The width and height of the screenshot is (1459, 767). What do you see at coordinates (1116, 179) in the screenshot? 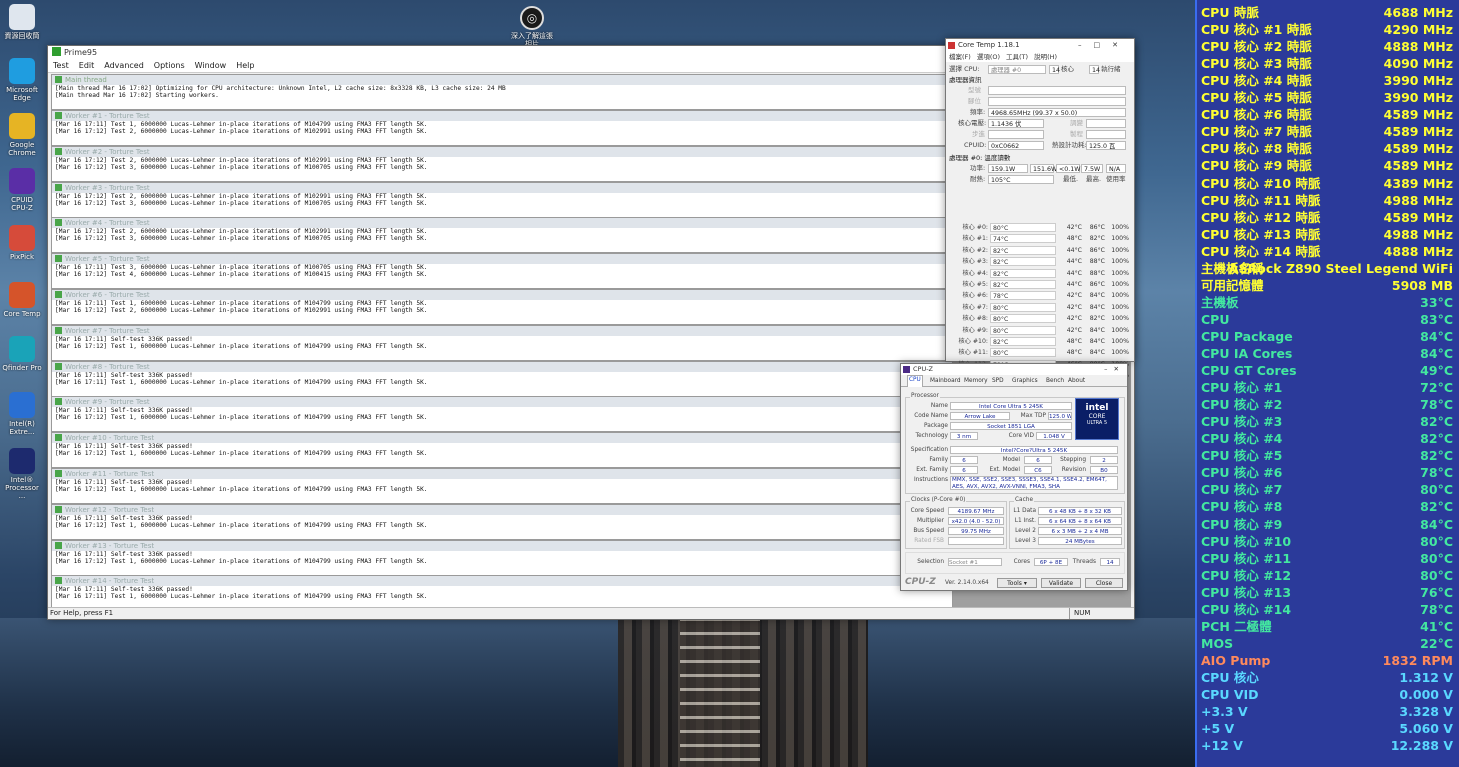
I see `load-column-header: 使用率` at bounding box center [1116, 179].